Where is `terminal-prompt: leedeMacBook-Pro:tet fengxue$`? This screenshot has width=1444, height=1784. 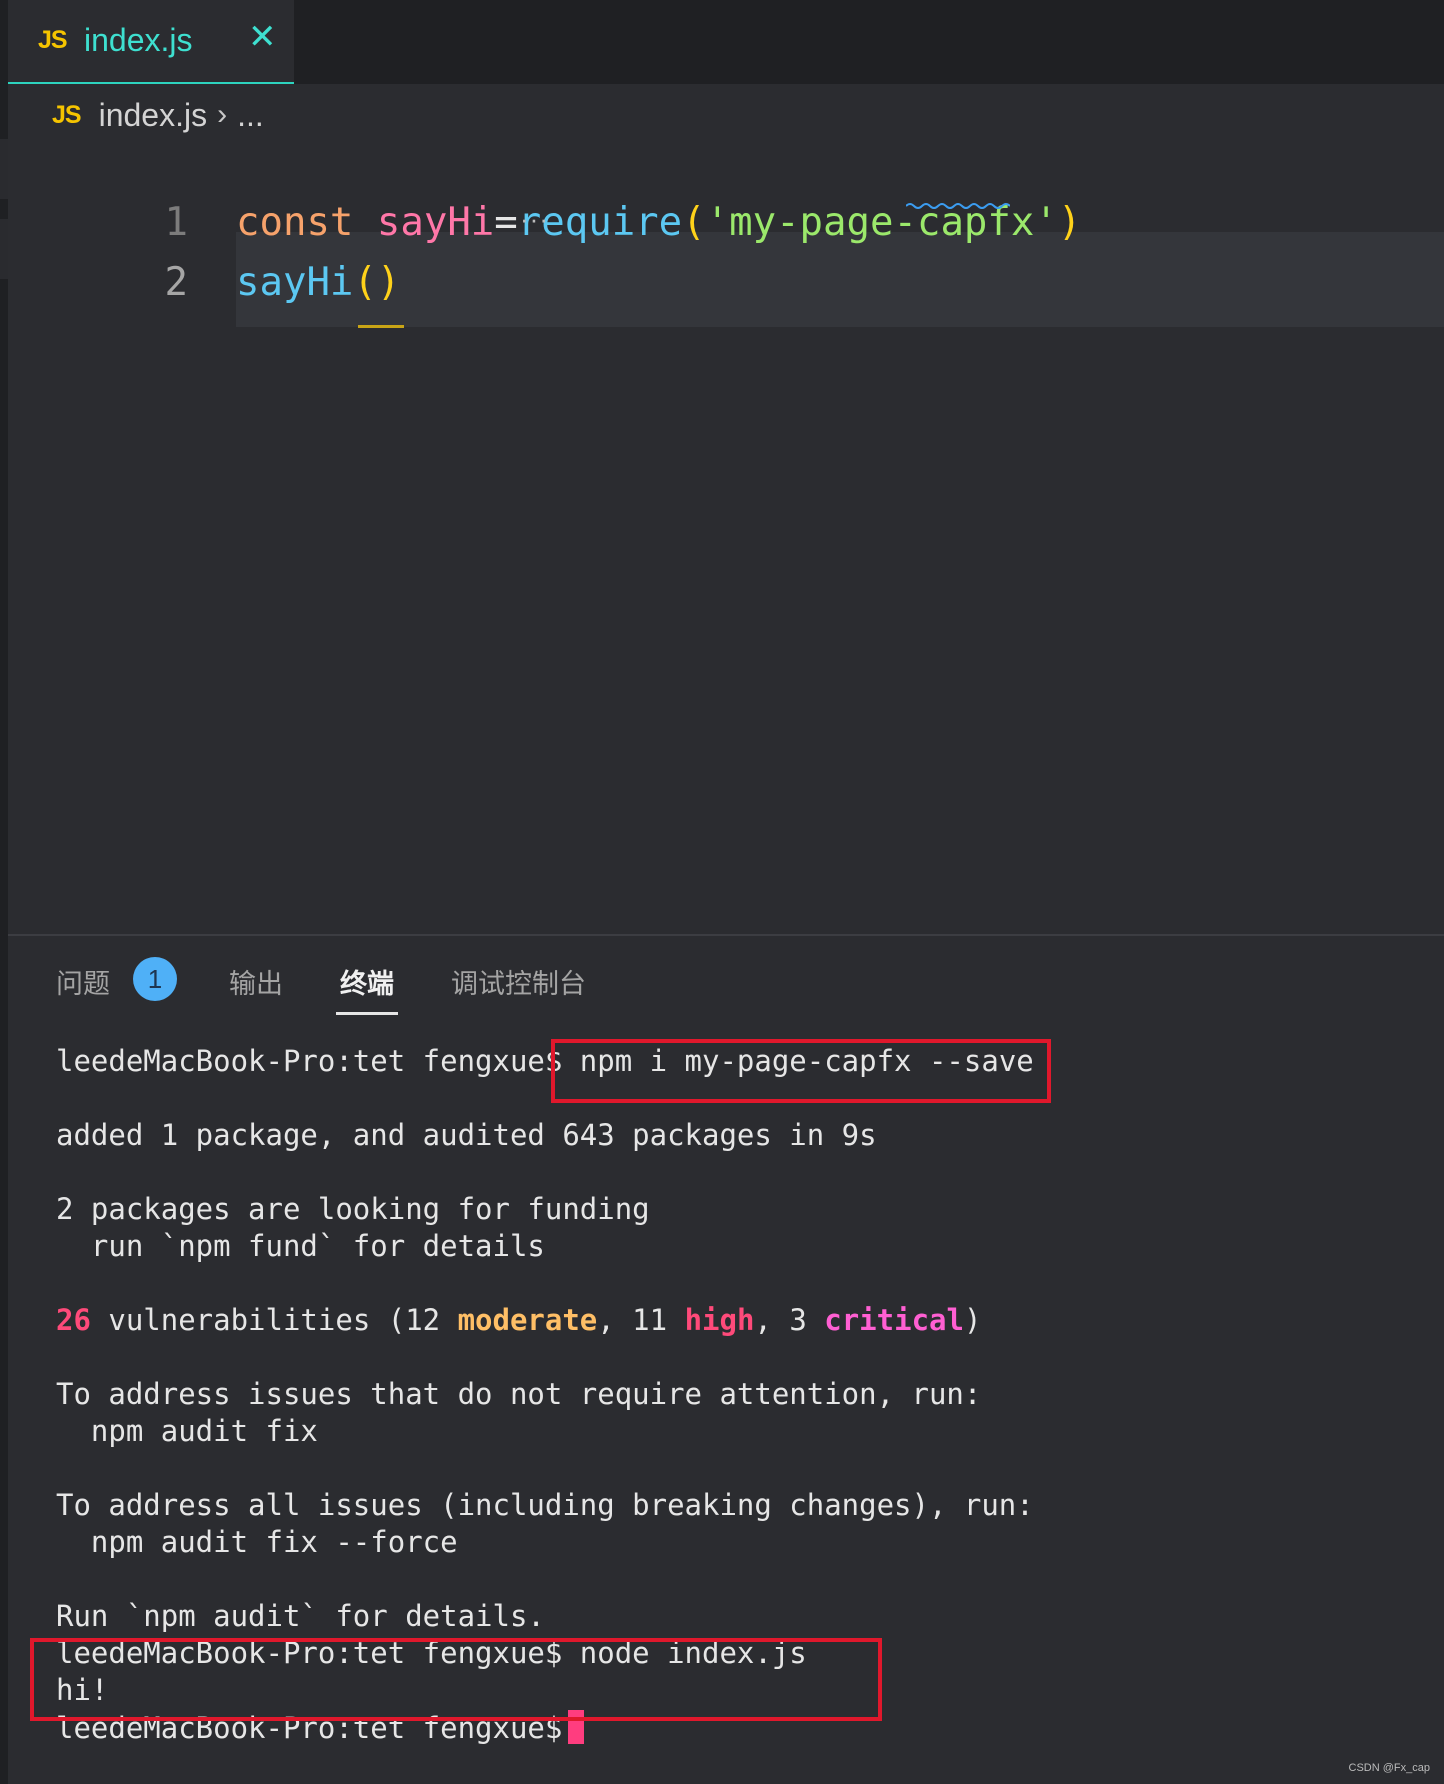 terminal-prompt: leedeMacBook-Pro:tet fengxue$ is located at coordinates (309, 1061).